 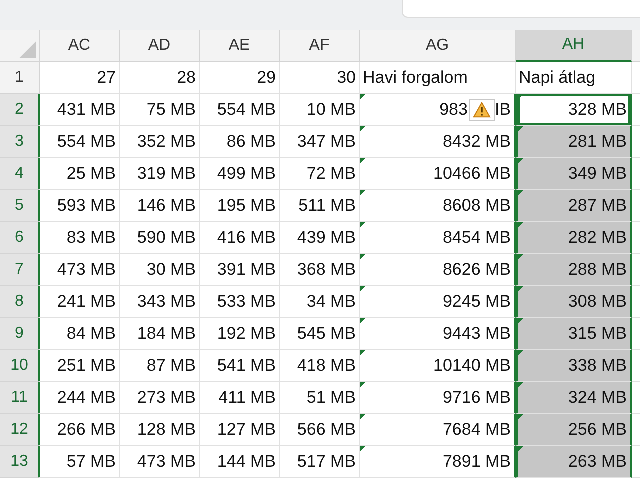 I want to click on column-header: AF, so click(x=320, y=46).